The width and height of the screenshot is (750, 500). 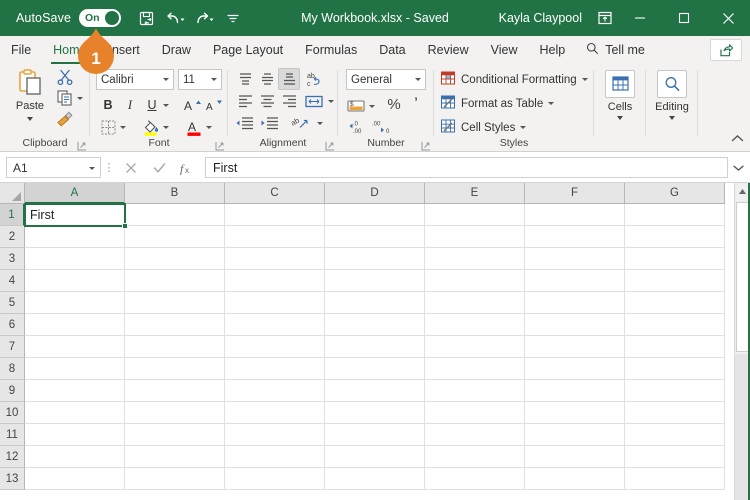 I want to click on cell-G8, so click(x=675, y=369).